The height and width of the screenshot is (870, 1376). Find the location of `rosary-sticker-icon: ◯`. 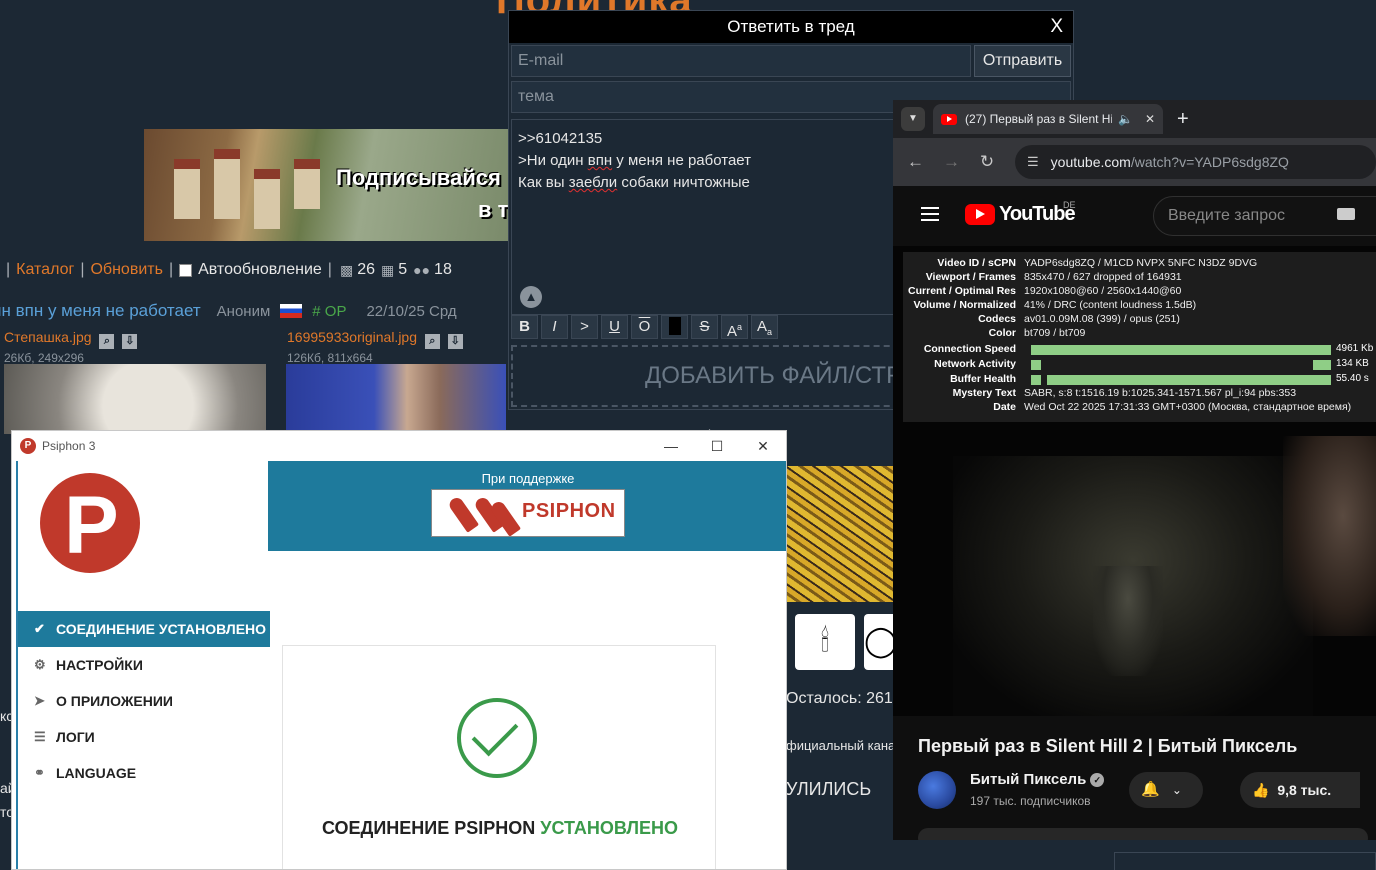

rosary-sticker-icon: ◯ is located at coordinates (881, 642).